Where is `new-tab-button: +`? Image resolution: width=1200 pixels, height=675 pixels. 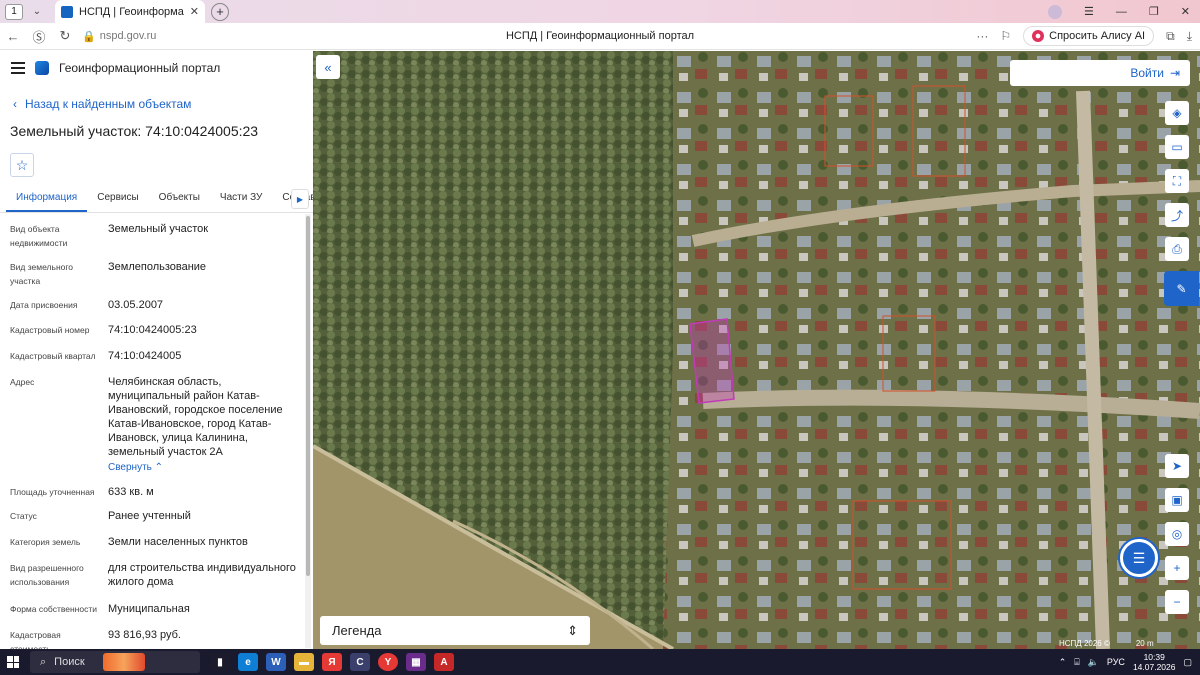 new-tab-button: + is located at coordinates (220, 11).